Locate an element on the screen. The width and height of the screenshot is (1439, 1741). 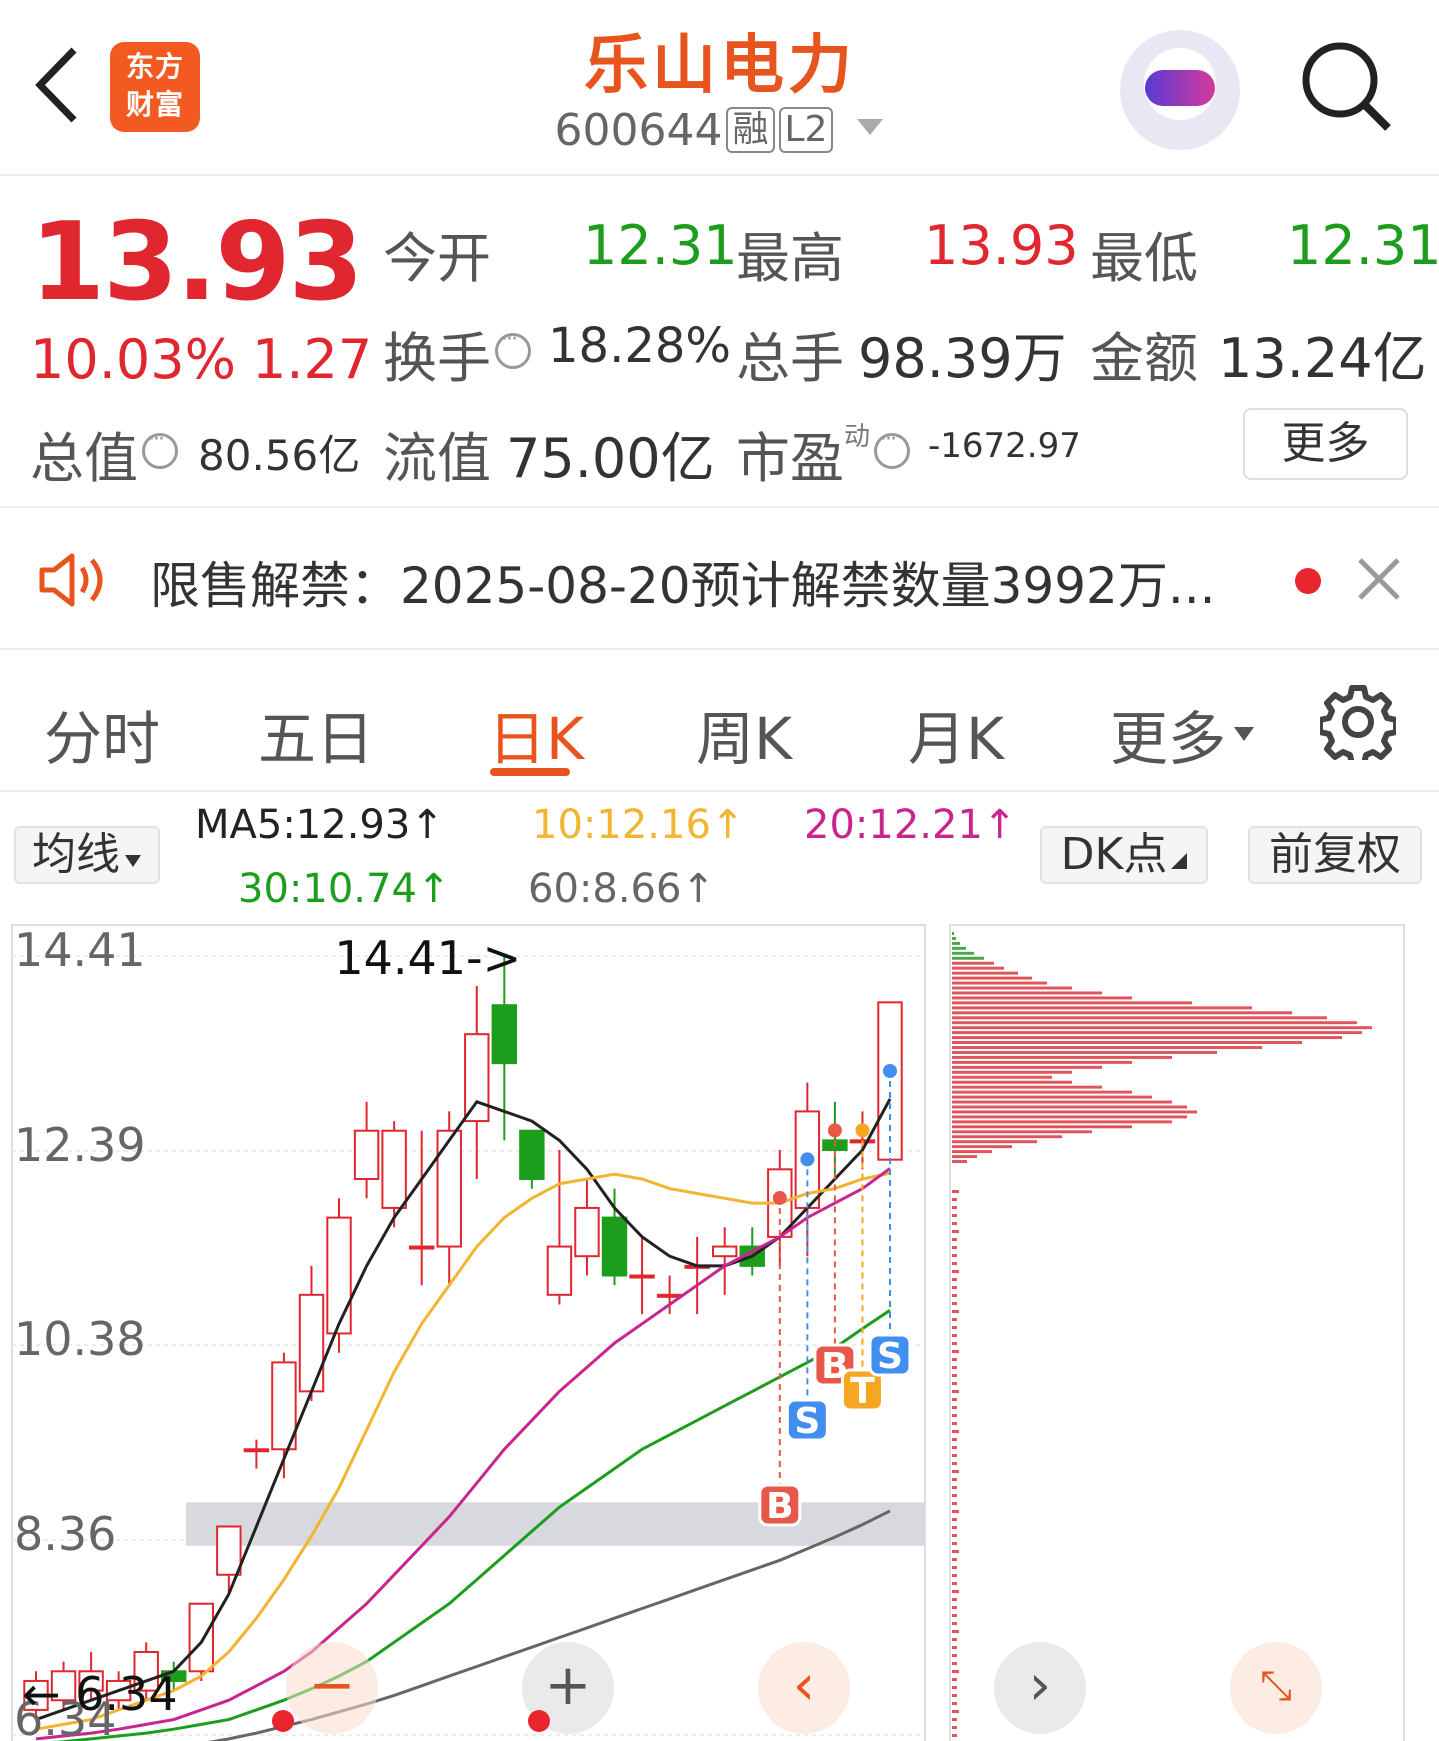
tab-daily-k: 日K is located at coordinates (536, 734).